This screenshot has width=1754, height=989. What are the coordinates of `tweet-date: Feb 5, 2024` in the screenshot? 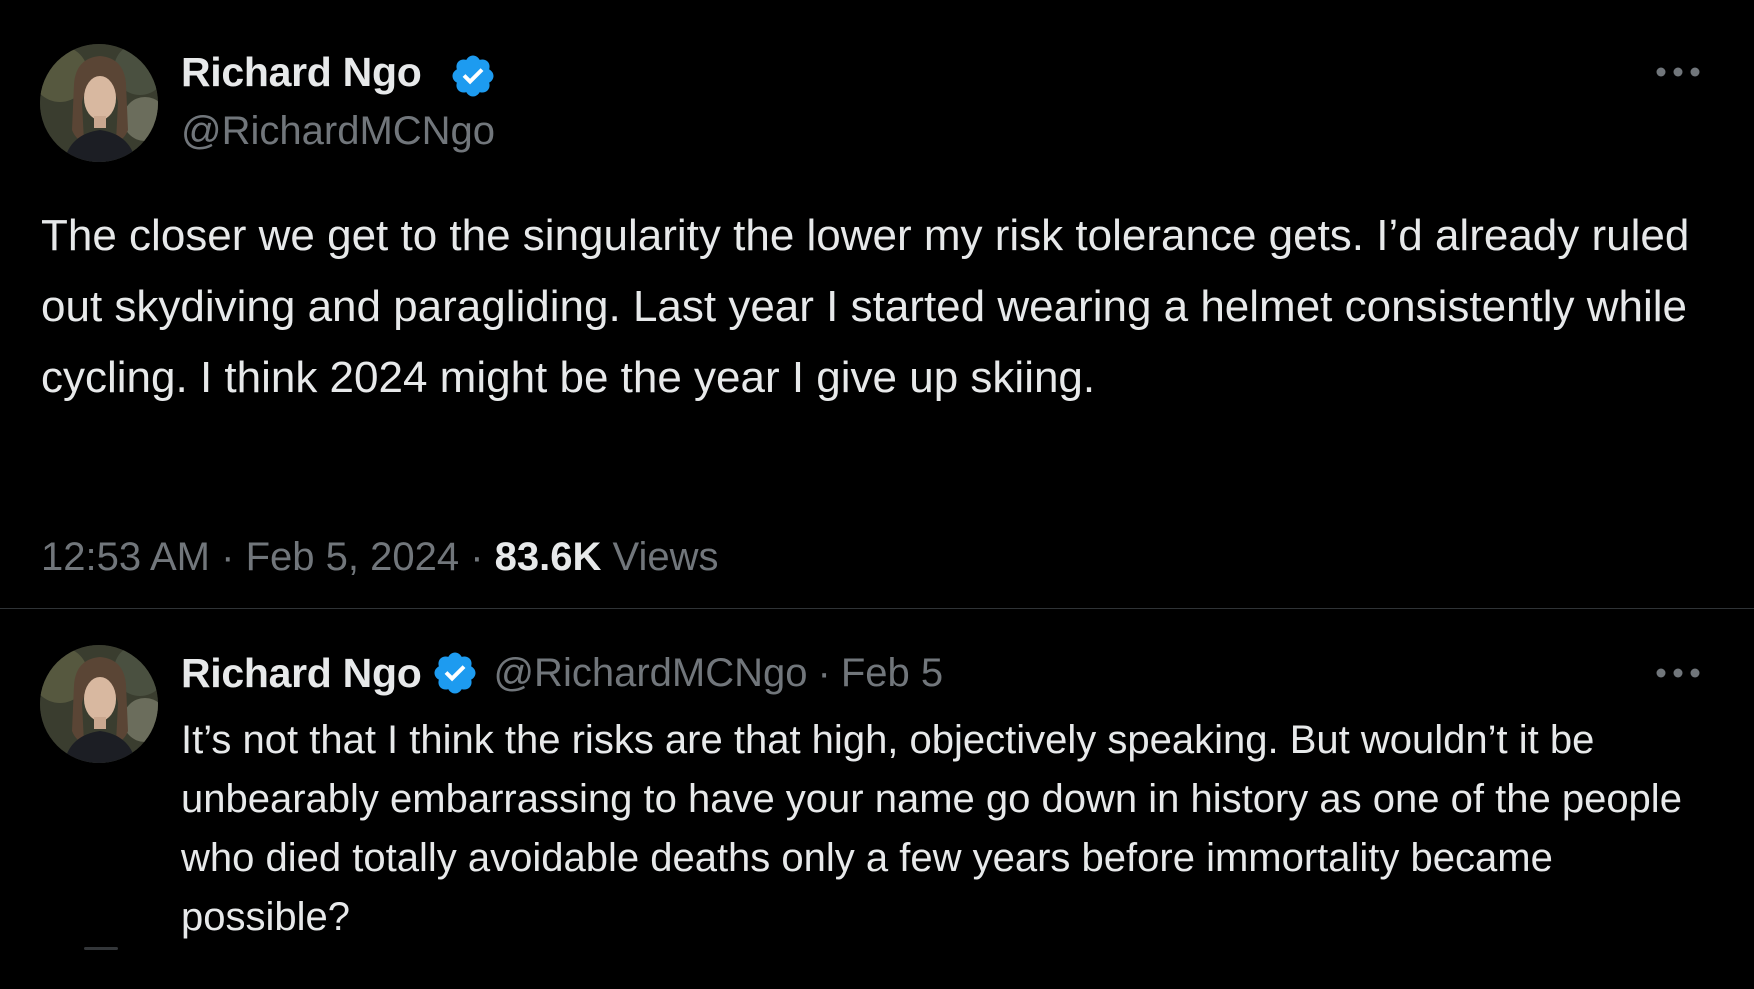 It's located at (353, 557).